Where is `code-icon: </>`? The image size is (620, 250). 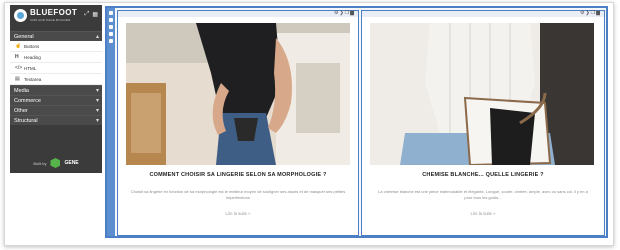
code-icon: </> is located at coordinates (19, 68).